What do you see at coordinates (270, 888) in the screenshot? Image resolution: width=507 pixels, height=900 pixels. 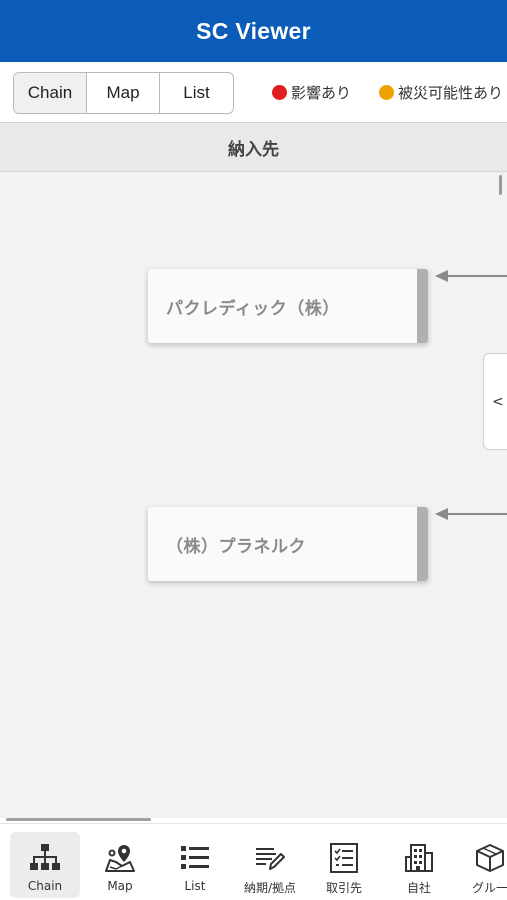 I see `nav-label-delivery-site: 納期/拠点` at bounding box center [270, 888].